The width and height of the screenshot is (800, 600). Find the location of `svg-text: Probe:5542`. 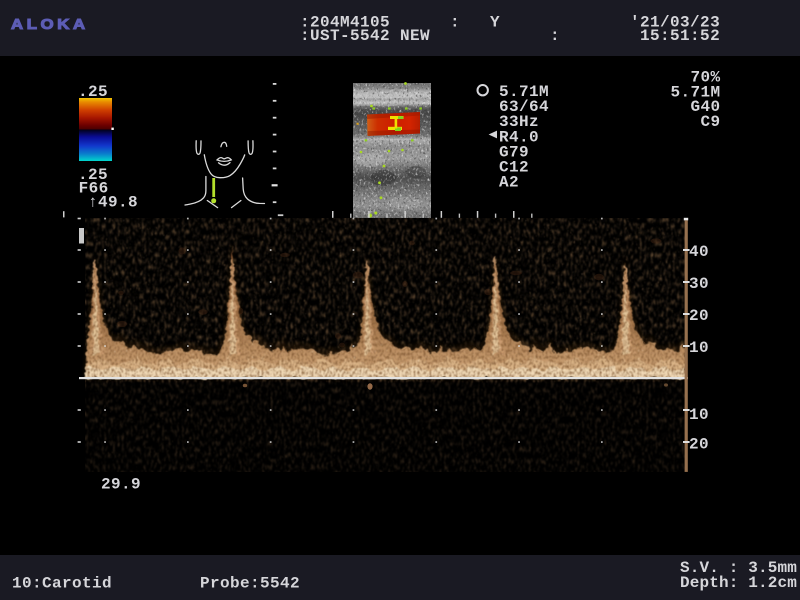

svg-text: Probe:5542 is located at coordinates (250, 584).